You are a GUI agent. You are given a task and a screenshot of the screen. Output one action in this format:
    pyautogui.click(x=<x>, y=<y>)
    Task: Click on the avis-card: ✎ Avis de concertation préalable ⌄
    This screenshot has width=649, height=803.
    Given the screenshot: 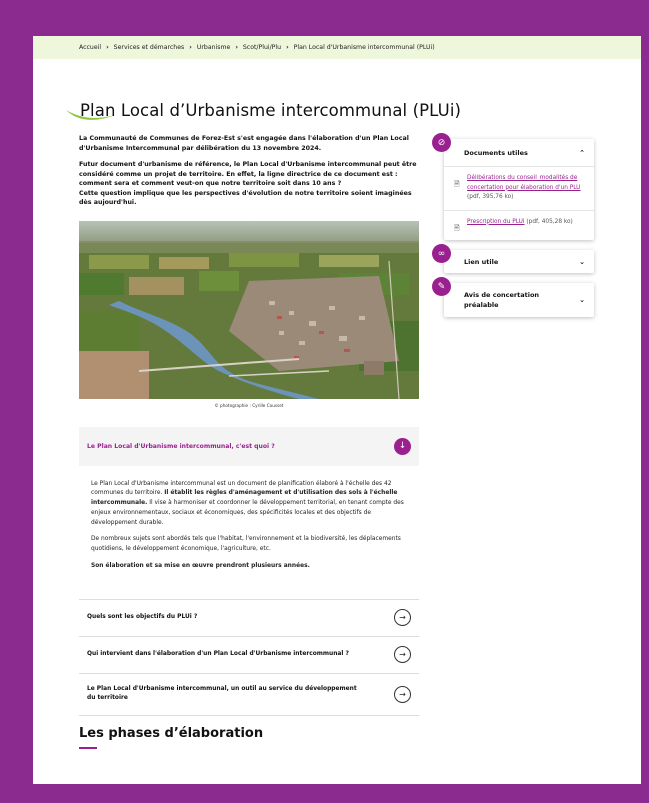 What is the action you would take?
    pyautogui.click(x=513, y=297)
    